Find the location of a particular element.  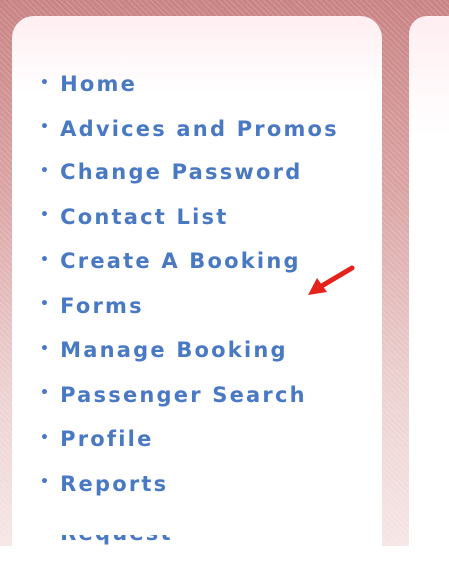

menu-item-change-password: • Change Password is located at coordinates (190, 173).